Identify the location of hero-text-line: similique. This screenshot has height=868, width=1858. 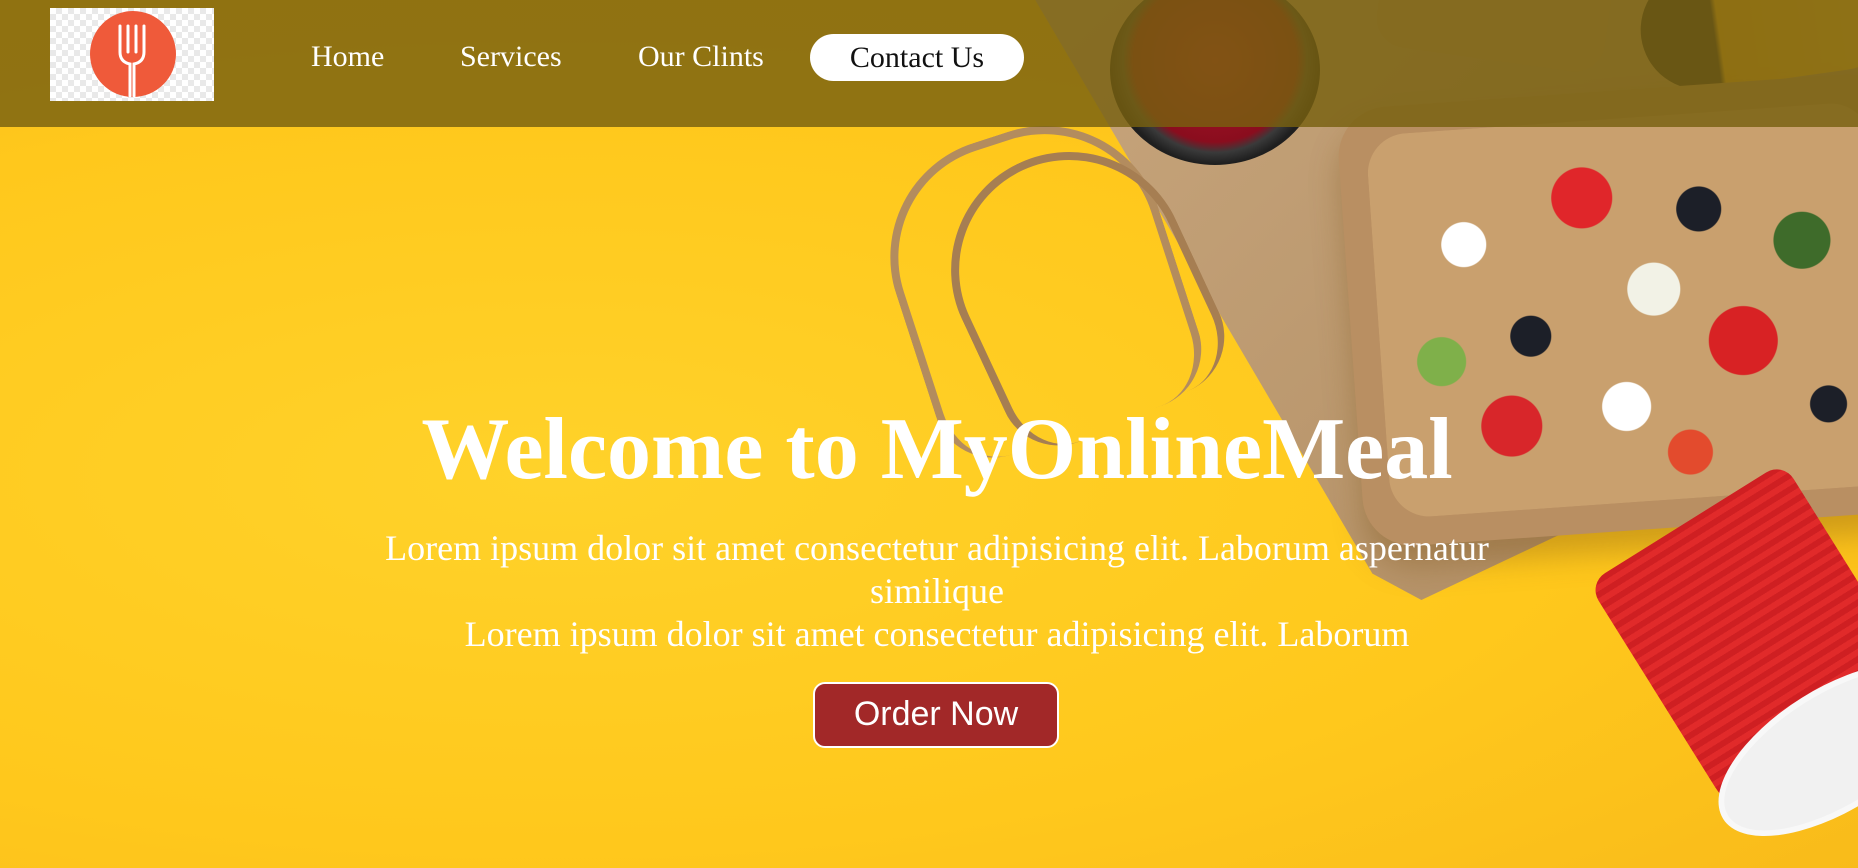
(937, 591).